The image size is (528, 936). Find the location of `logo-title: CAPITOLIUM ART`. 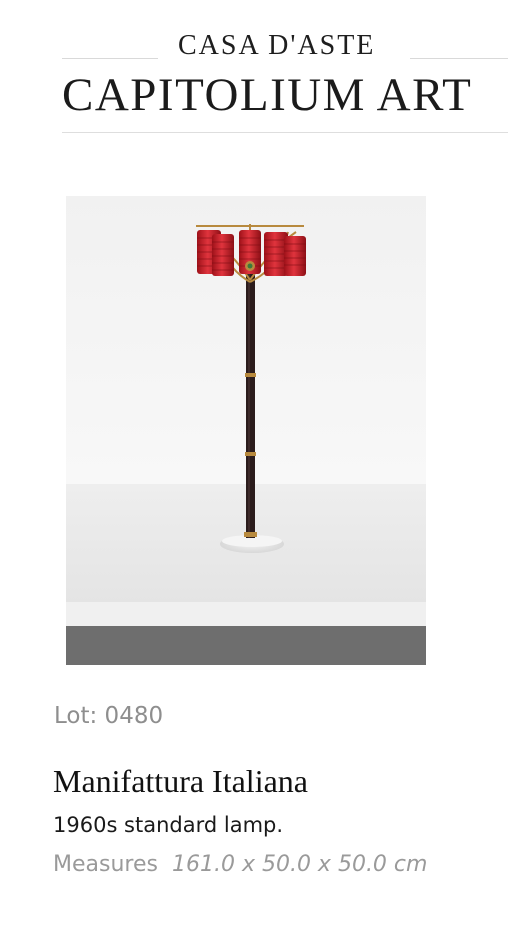

logo-title: CAPITOLIUM ART is located at coordinates (267, 95).